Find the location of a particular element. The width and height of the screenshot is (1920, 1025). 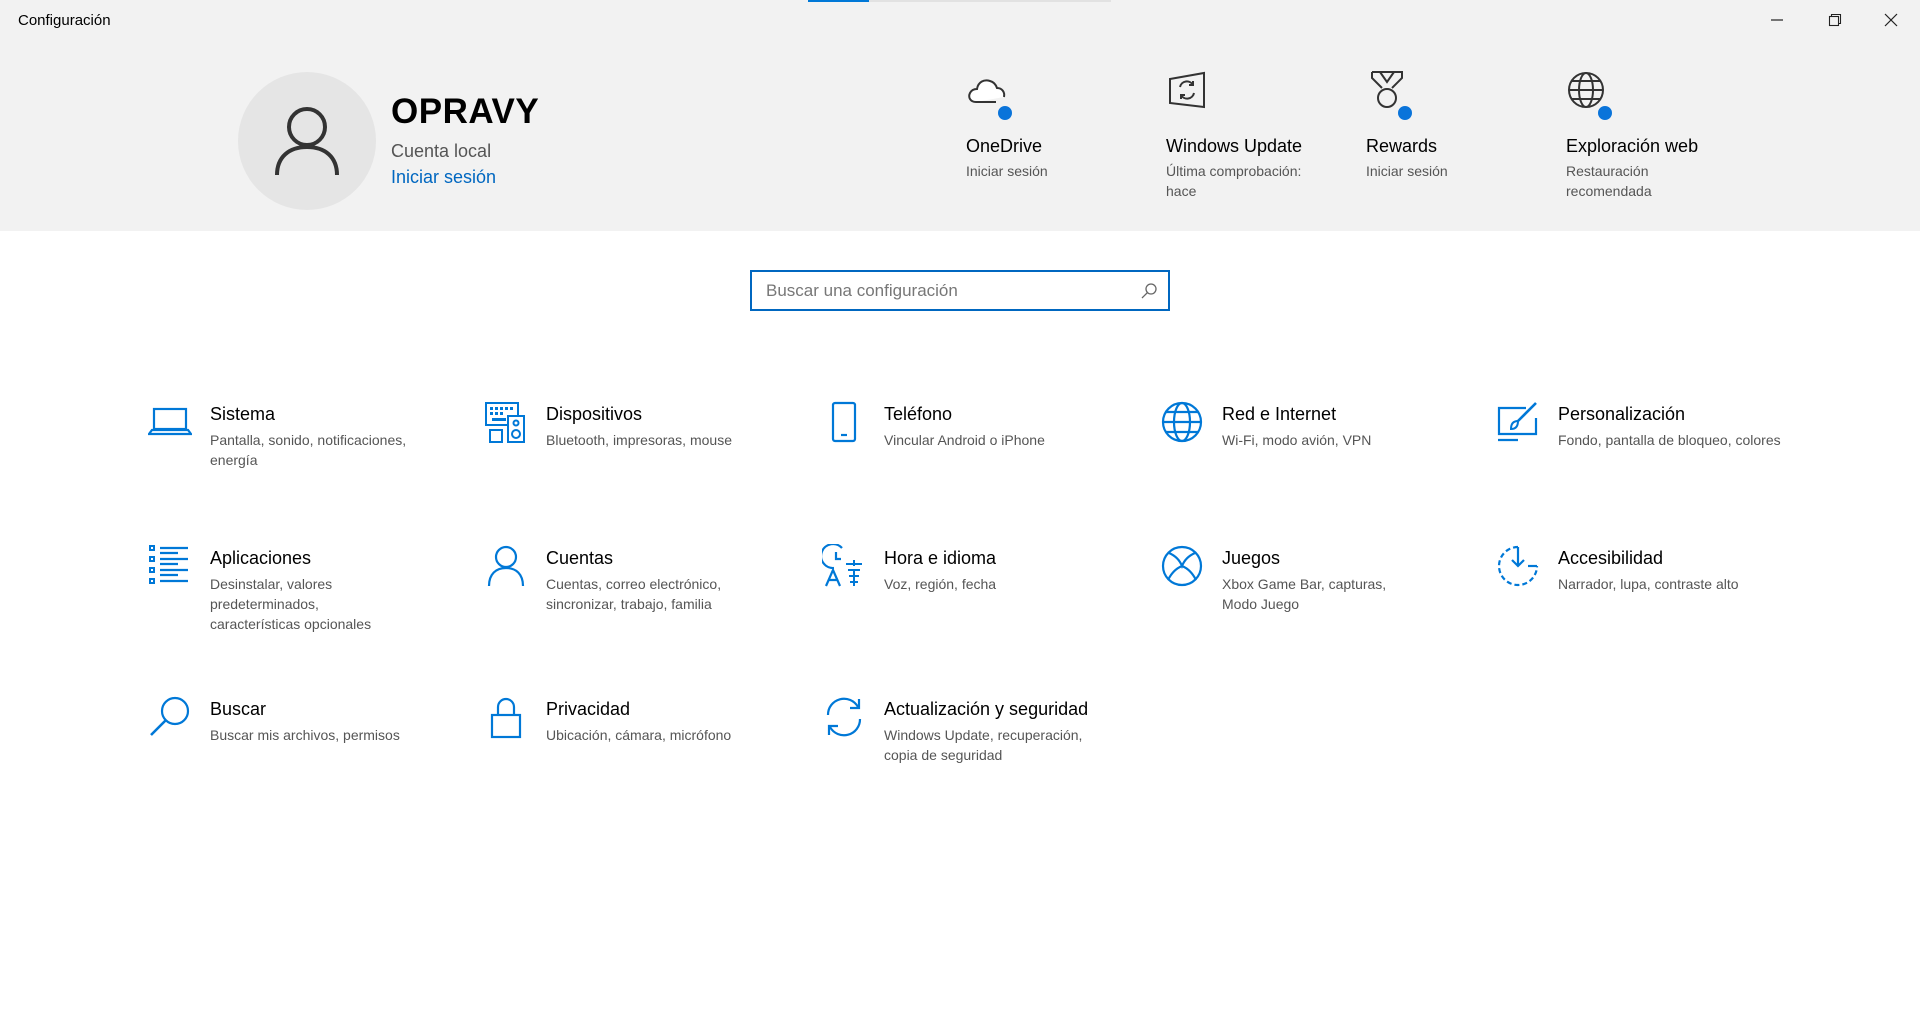

category-subtitle: Vincular Android o iPhone is located at coordinates (964, 440).